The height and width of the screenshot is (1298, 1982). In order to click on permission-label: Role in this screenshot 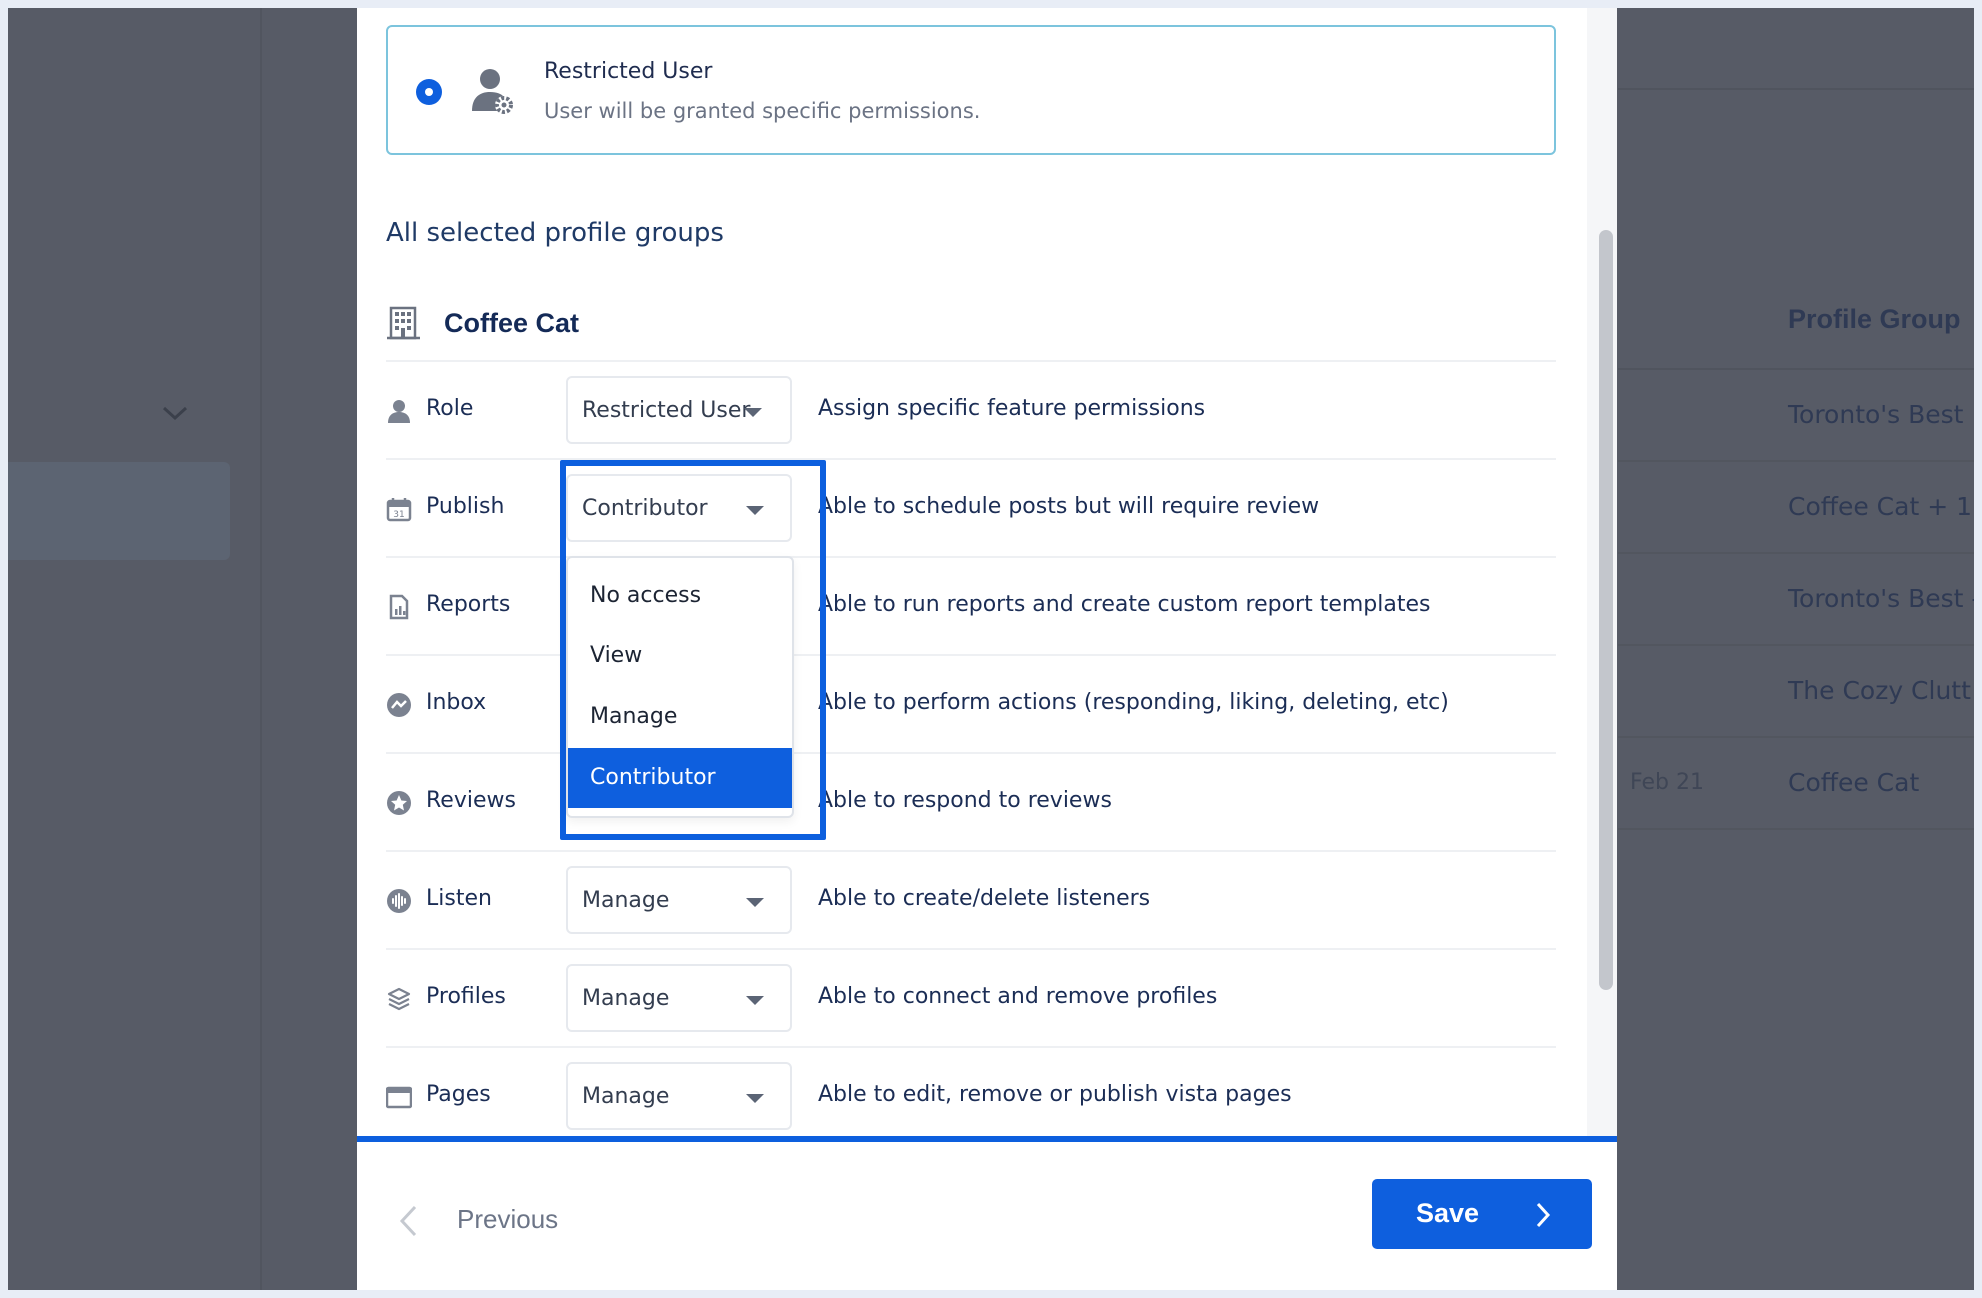, I will do `click(450, 408)`.